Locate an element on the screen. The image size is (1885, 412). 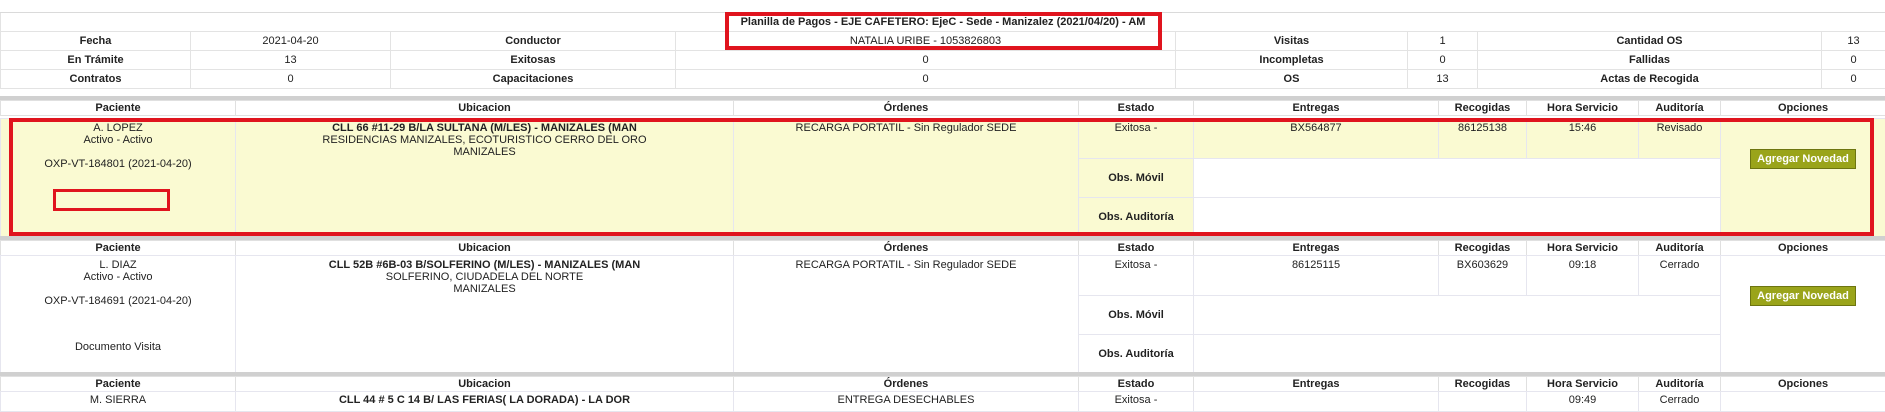
document-link: Documento Visita is located at coordinates (118, 347).